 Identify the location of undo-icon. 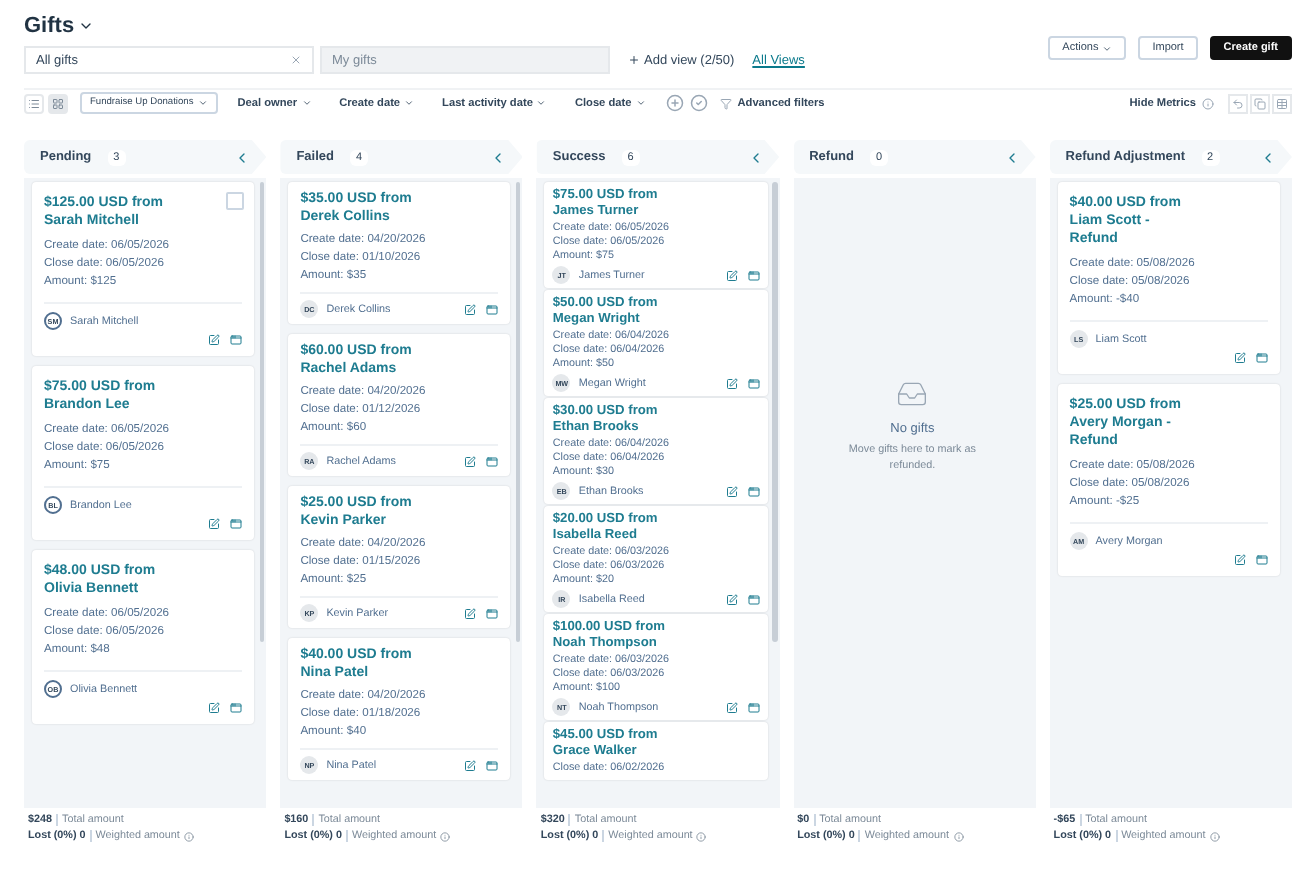
(1238, 103).